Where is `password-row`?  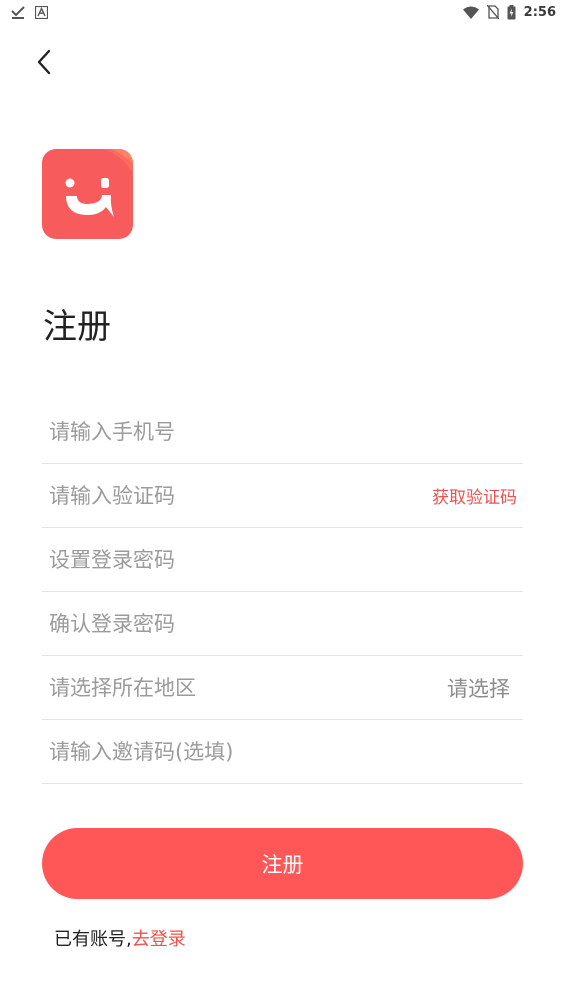
password-row is located at coordinates (282, 560).